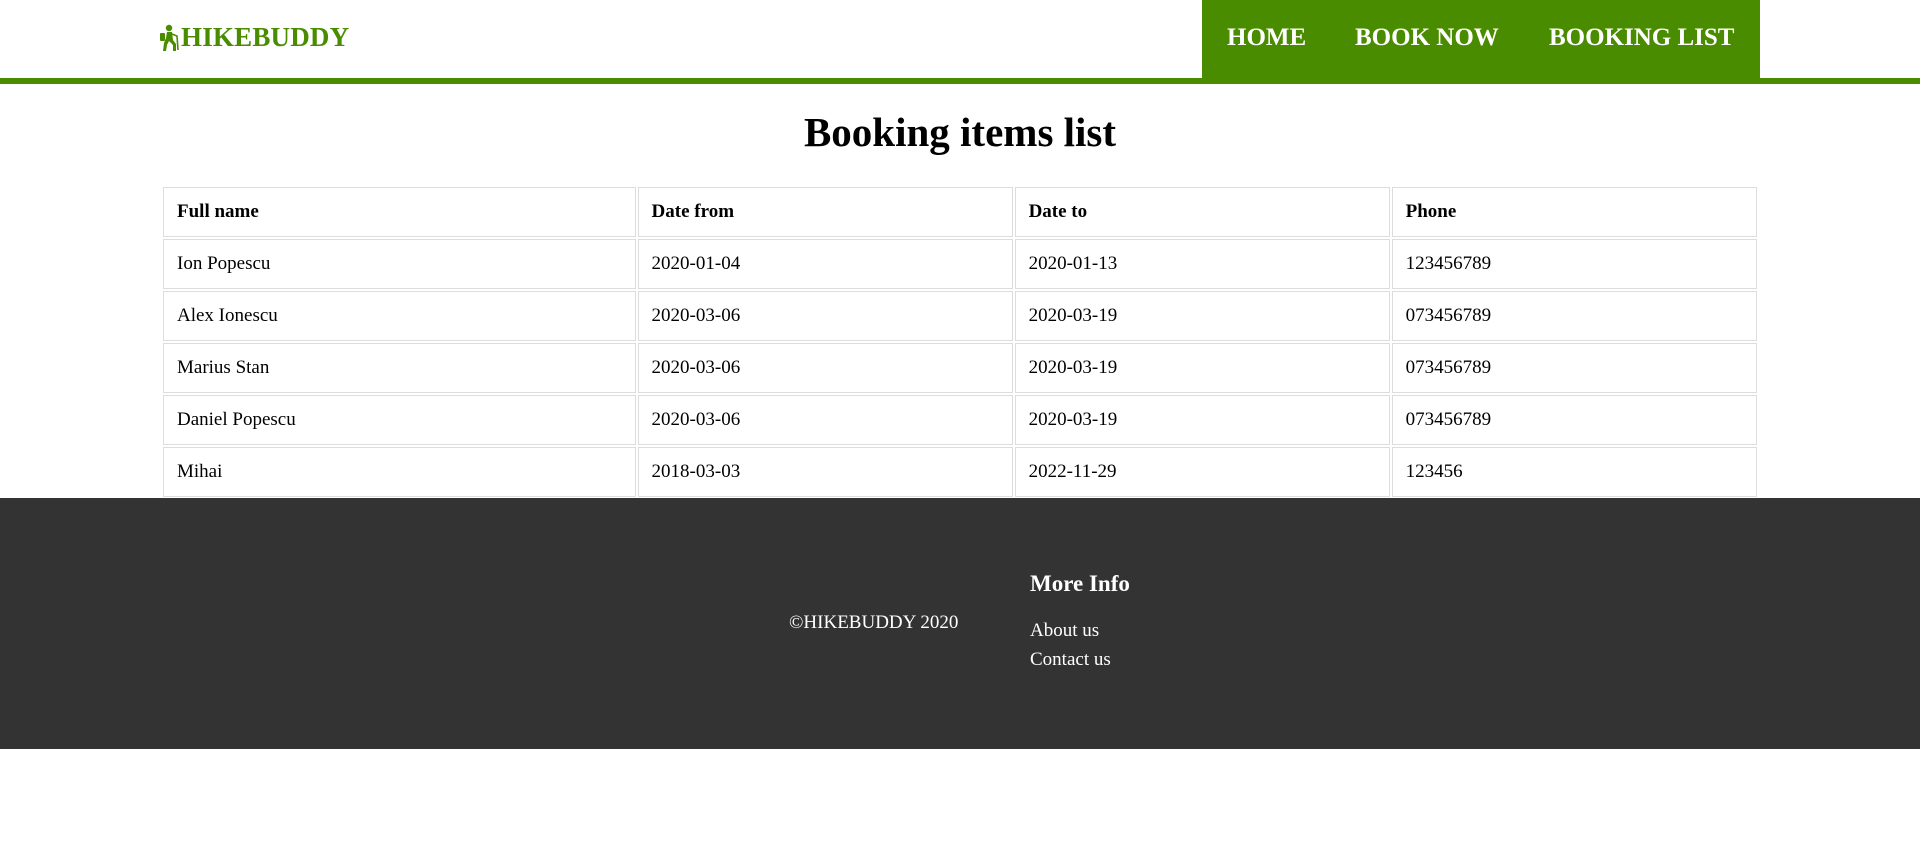 The image size is (1920, 842). Describe the element at coordinates (169, 37) in the screenshot. I see `hiker-icon` at that location.